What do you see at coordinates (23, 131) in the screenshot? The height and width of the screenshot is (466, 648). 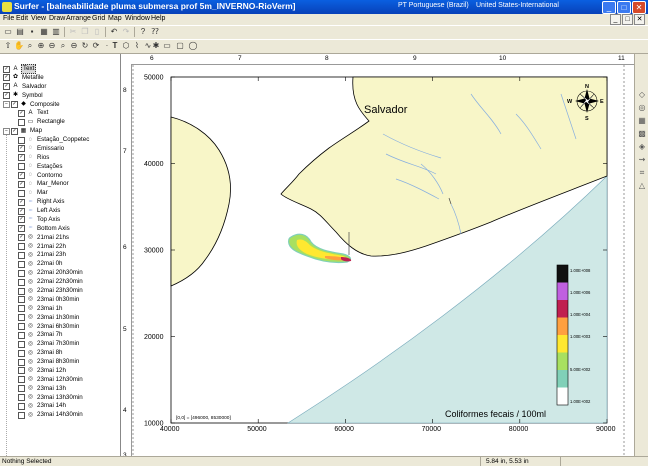 I see `tree-item: − ✓ ▦ Map` at bounding box center [23, 131].